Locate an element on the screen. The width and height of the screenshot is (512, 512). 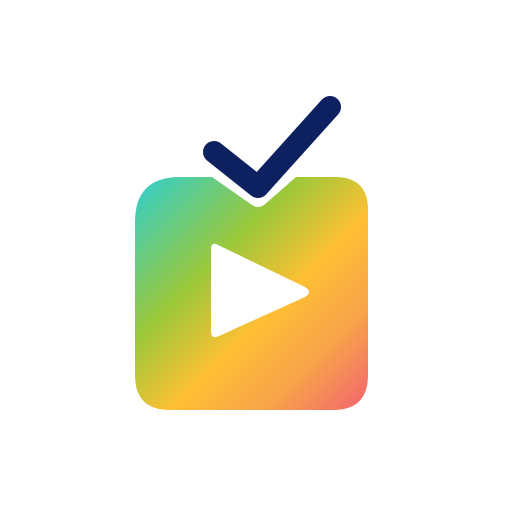
checkmark-icon is located at coordinates (272, 147).